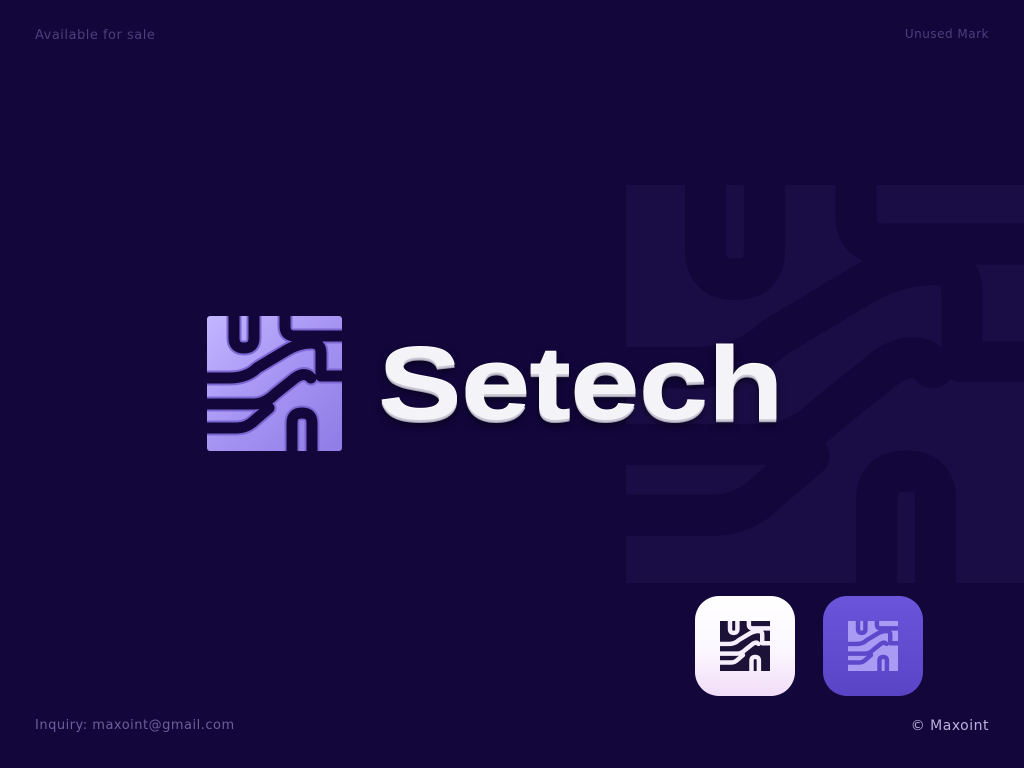  Describe the element at coordinates (95, 35) in the screenshot. I see `availability-label: Available for sale` at that location.